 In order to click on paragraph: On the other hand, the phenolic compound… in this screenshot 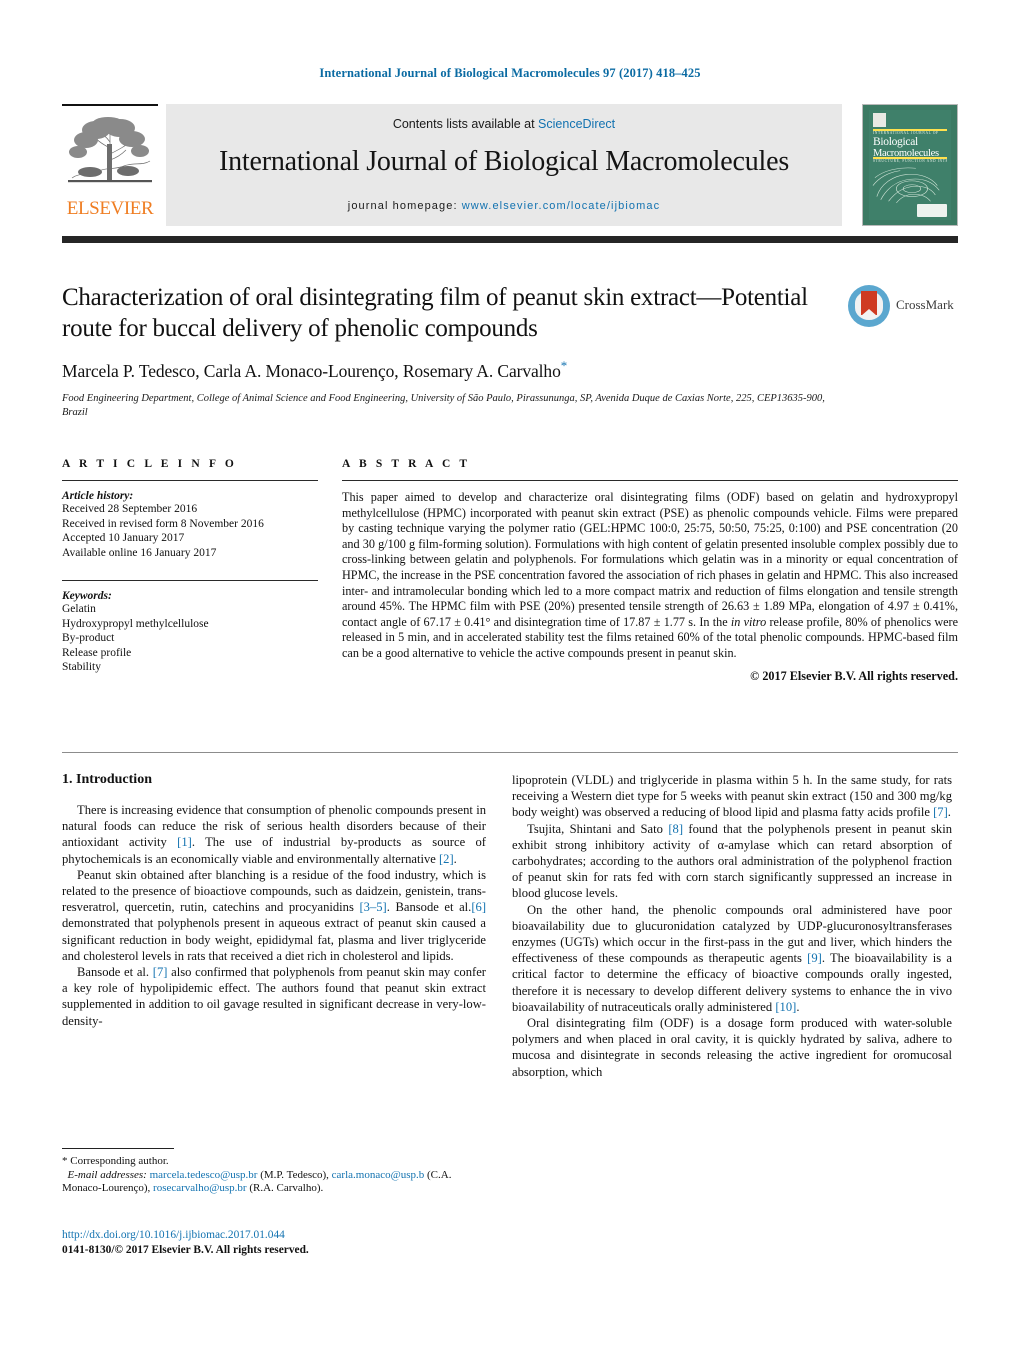, I will do `click(732, 958)`.